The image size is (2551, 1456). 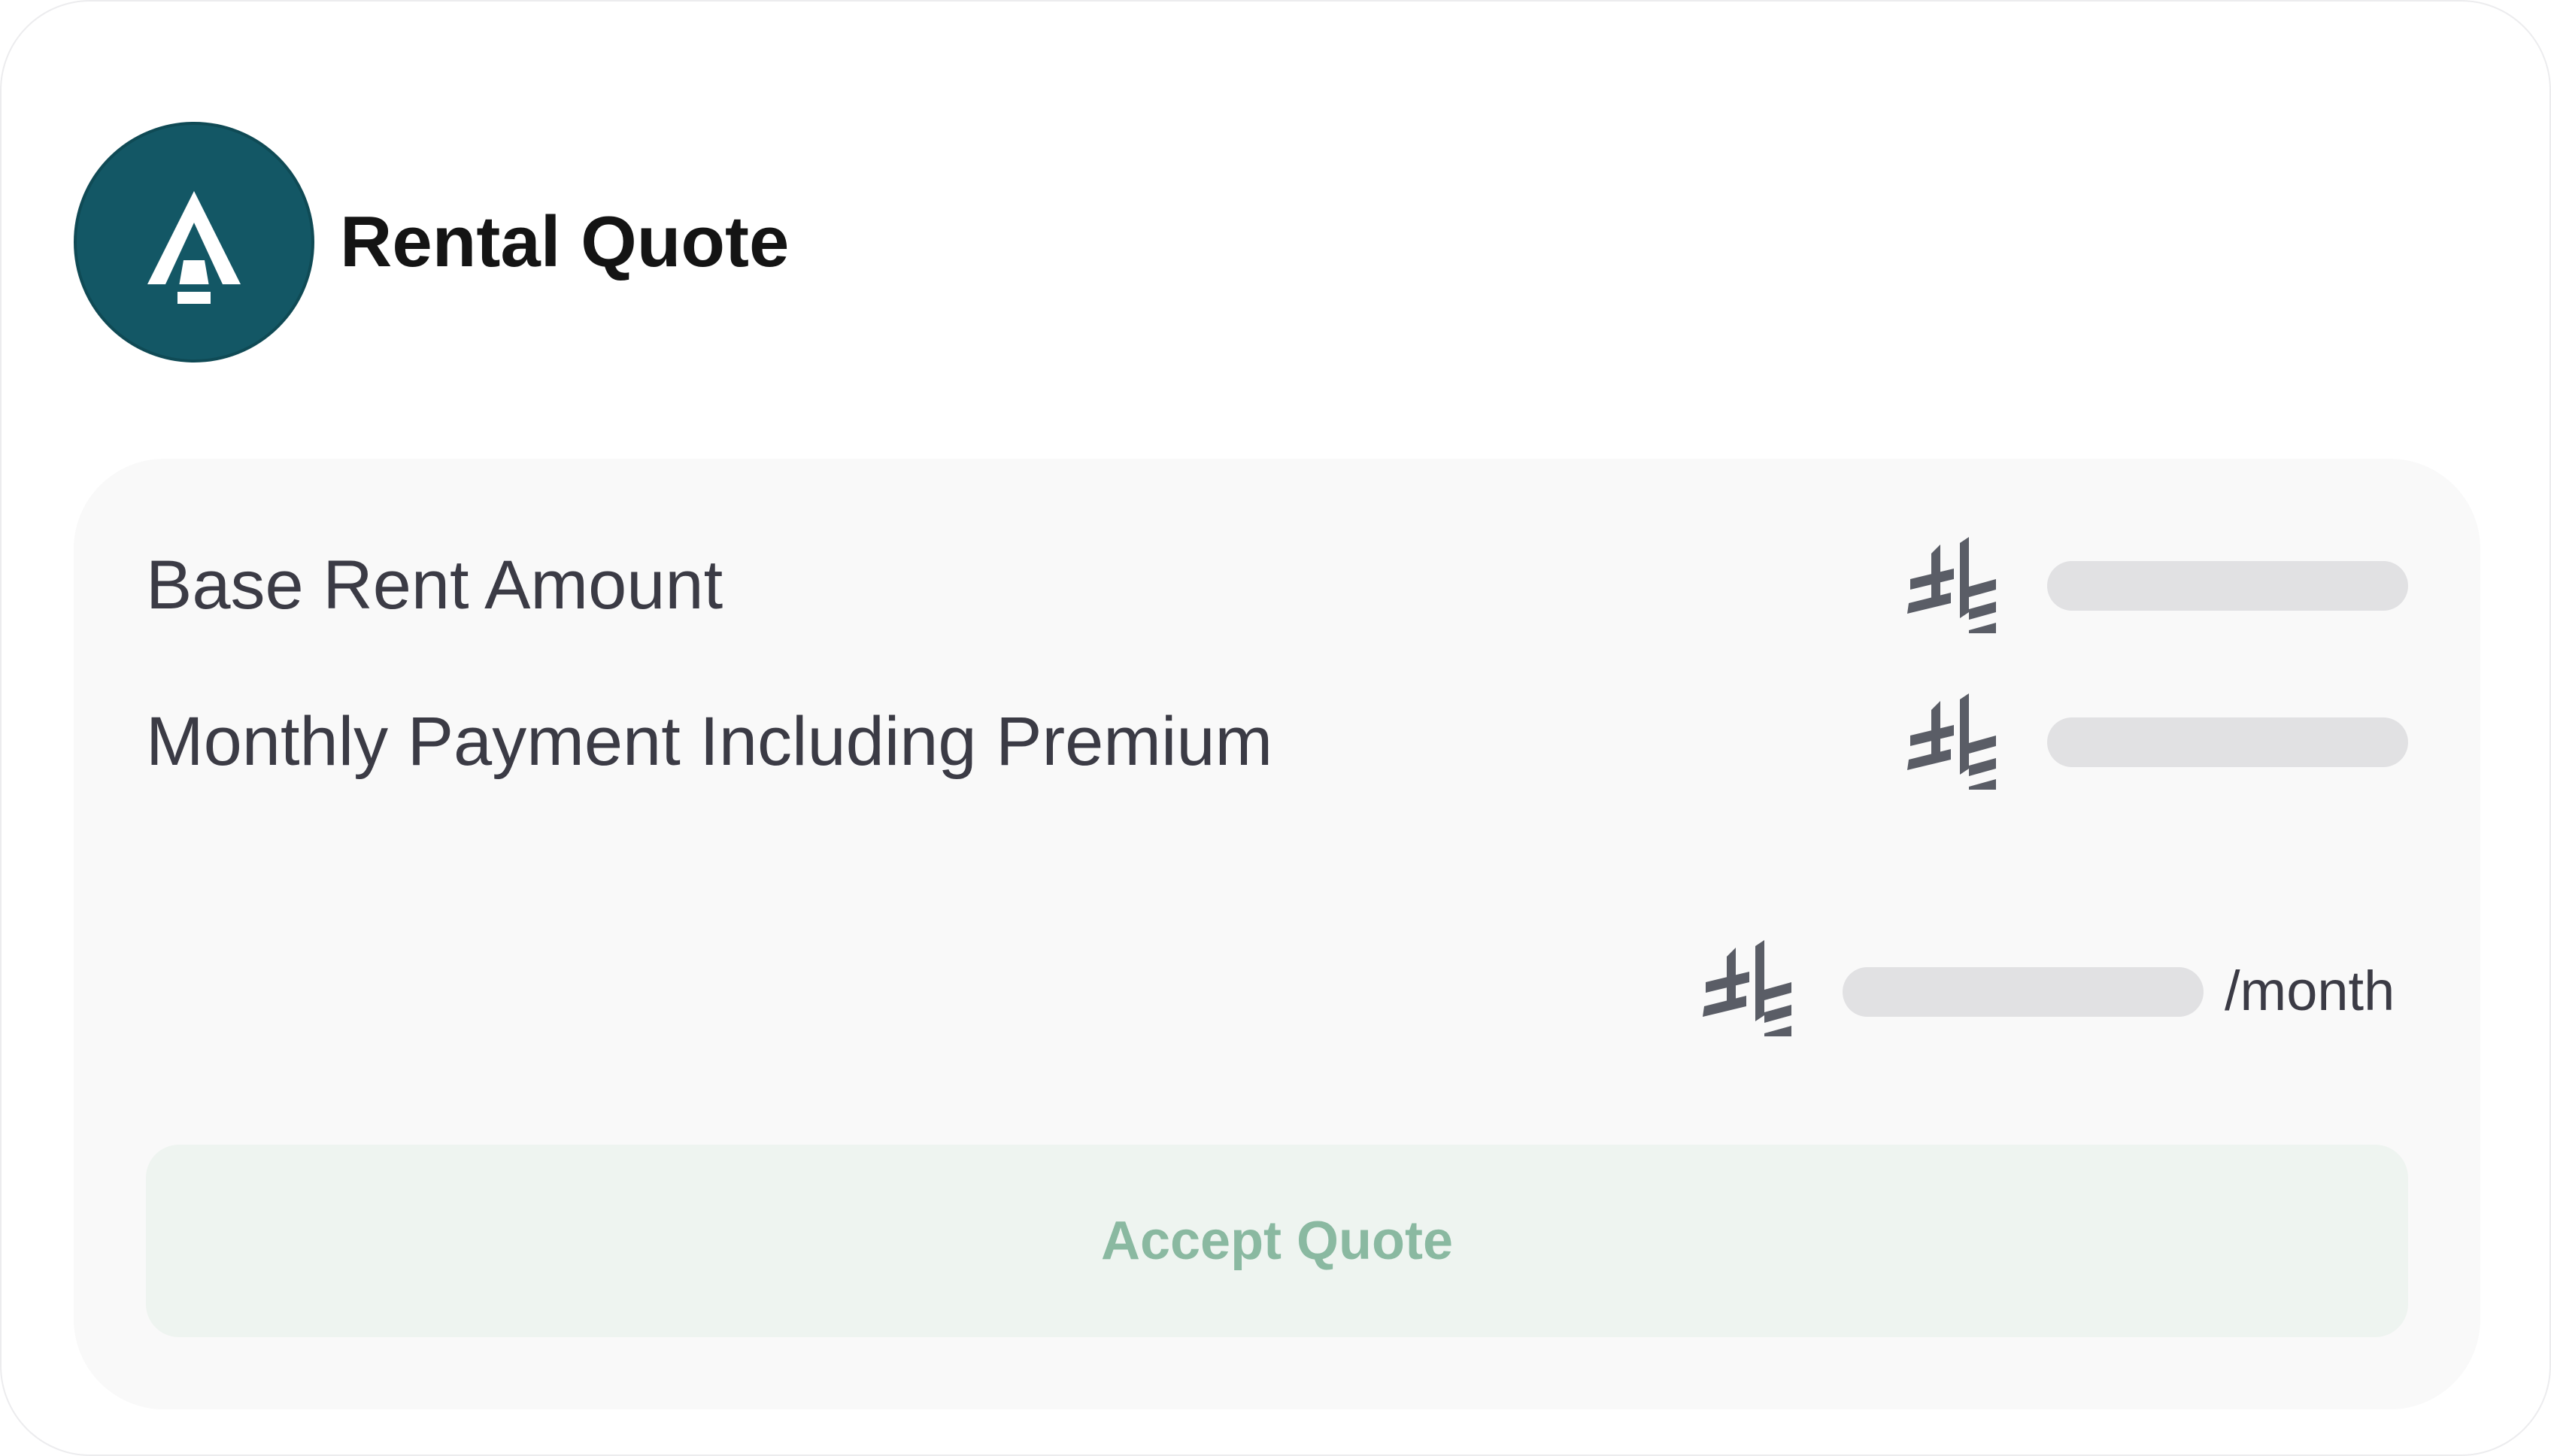 What do you see at coordinates (1277, 1241) in the screenshot?
I see `accept-quote-button: Accept Quote` at bounding box center [1277, 1241].